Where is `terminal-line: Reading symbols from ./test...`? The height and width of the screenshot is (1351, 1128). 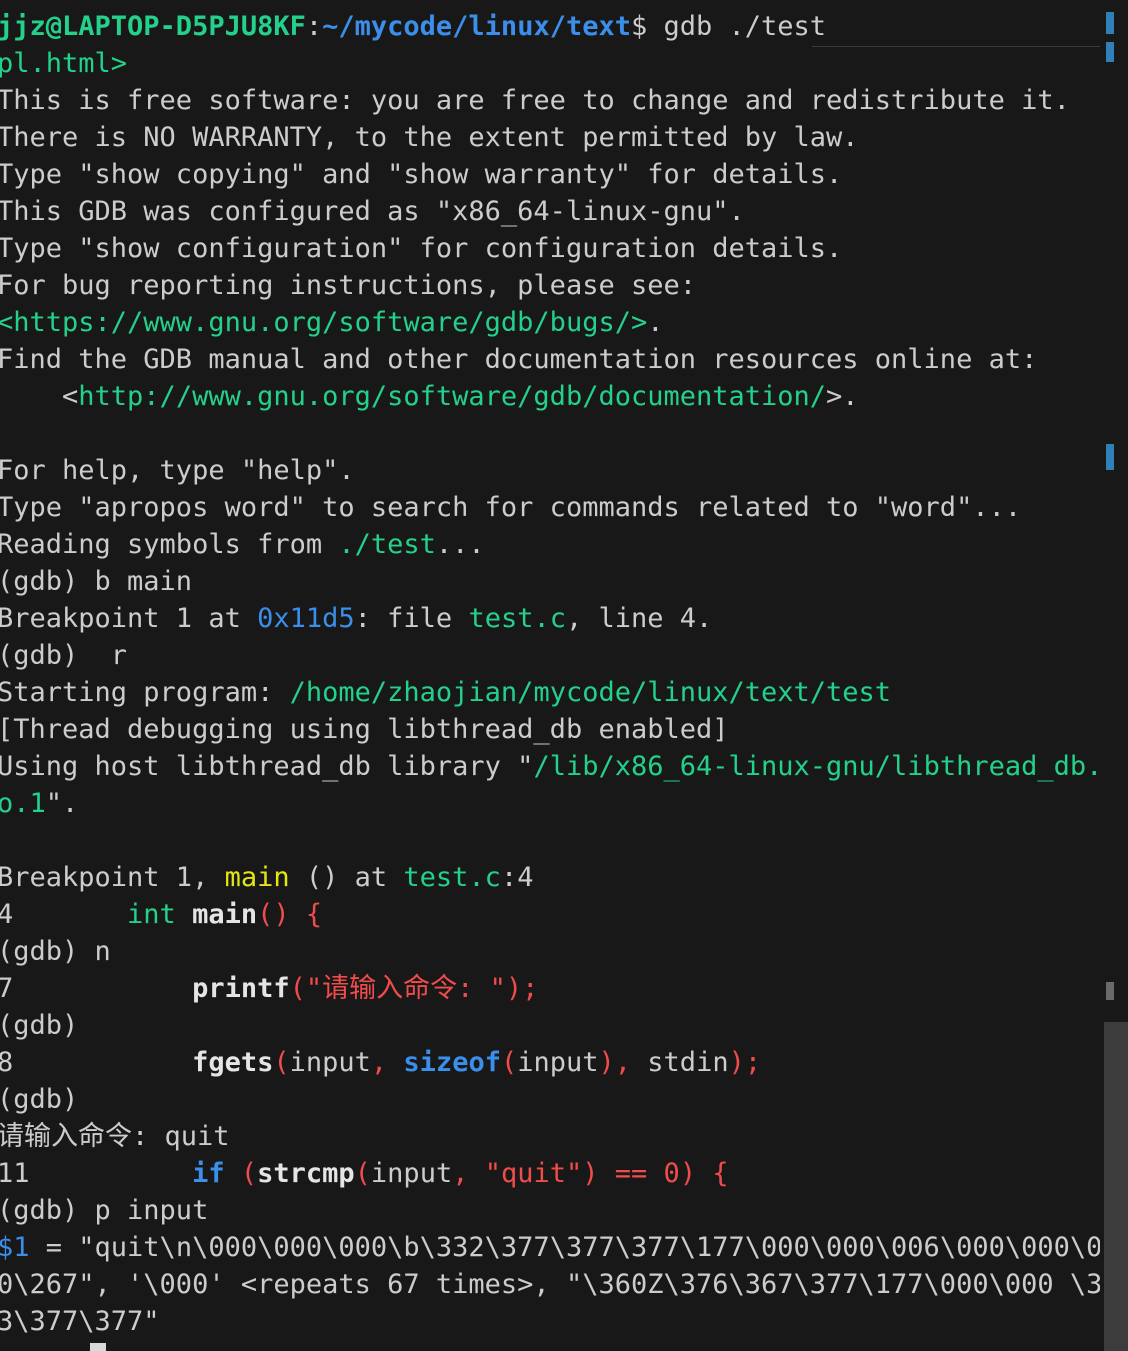 terminal-line: Reading symbols from ./test... is located at coordinates (550, 544).